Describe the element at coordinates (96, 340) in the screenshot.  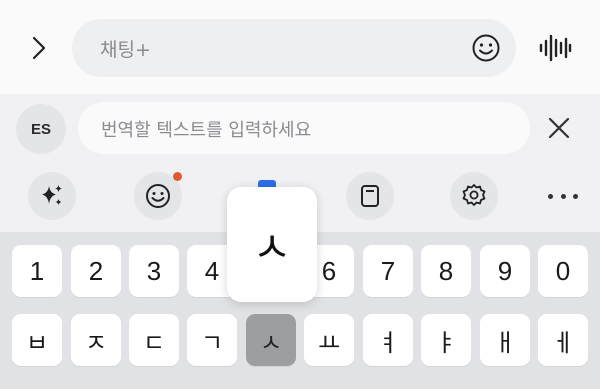
I see `key-jieut: ㅈ` at that location.